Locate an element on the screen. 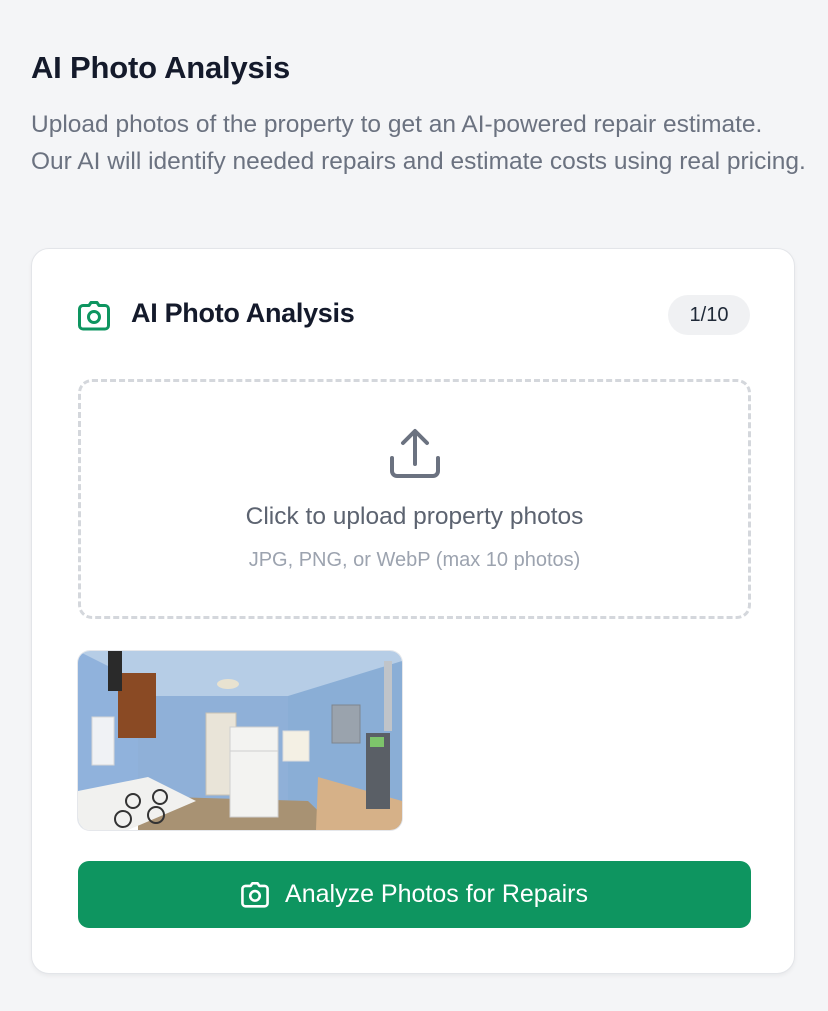 This screenshot has width=828, height=1011. photo-count-badge: 1/10 is located at coordinates (709, 315).